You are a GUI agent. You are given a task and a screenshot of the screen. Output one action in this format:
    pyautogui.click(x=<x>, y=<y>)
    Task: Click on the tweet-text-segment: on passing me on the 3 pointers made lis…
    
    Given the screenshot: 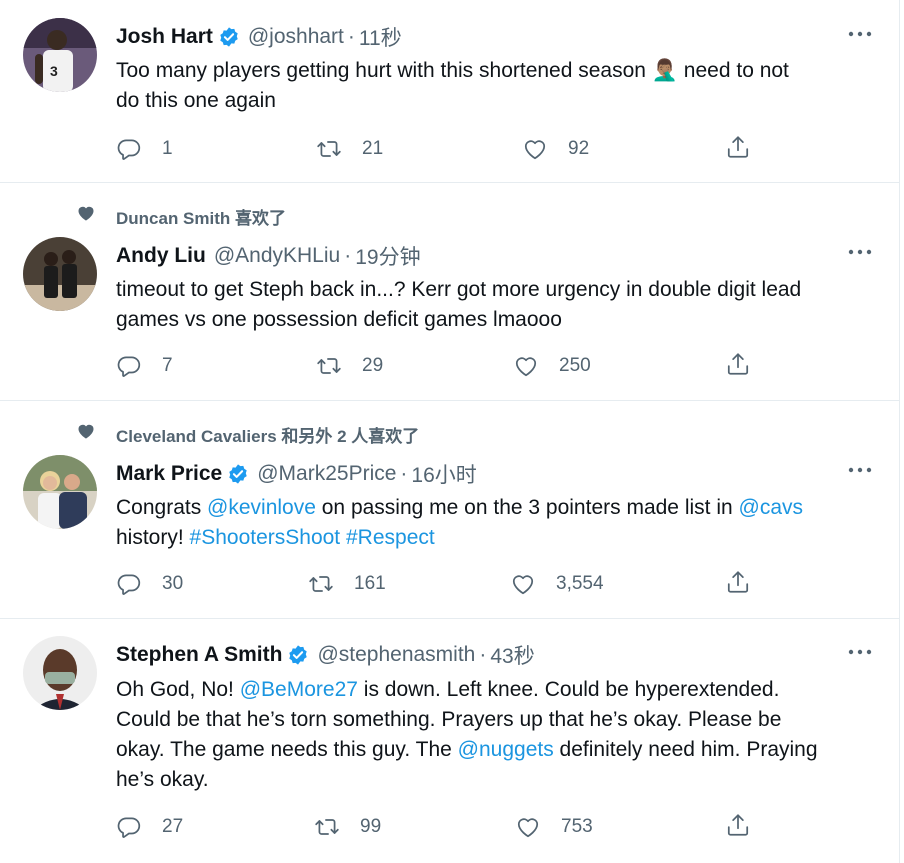 What is the action you would take?
    pyautogui.click(x=527, y=507)
    